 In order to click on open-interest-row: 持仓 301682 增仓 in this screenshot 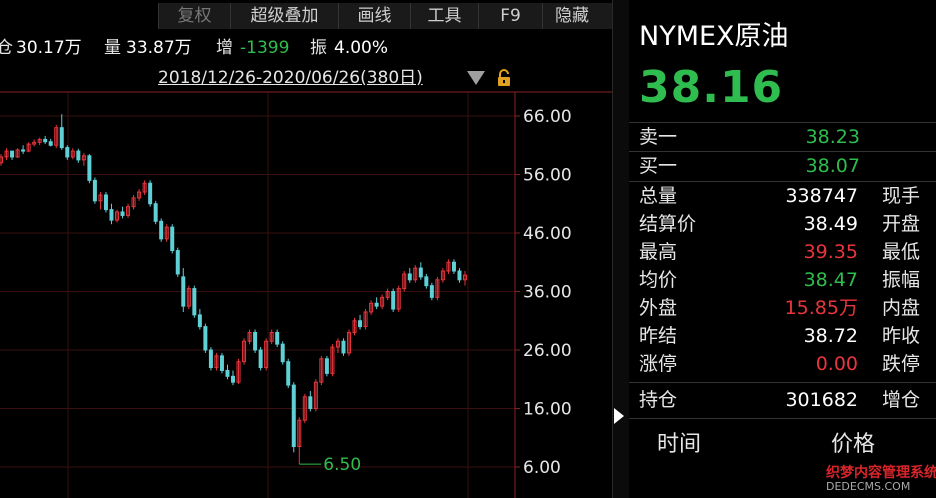, I will do `click(782, 400)`.